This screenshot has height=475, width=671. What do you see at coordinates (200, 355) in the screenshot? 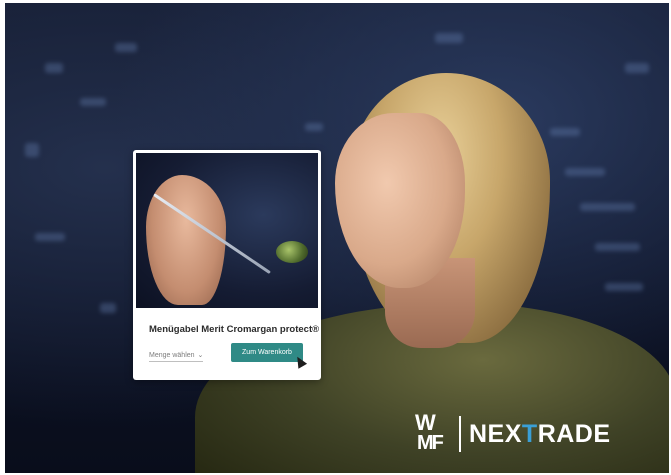
I see `chevron-down-icon: ⌄` at bounding box center [200, 355].